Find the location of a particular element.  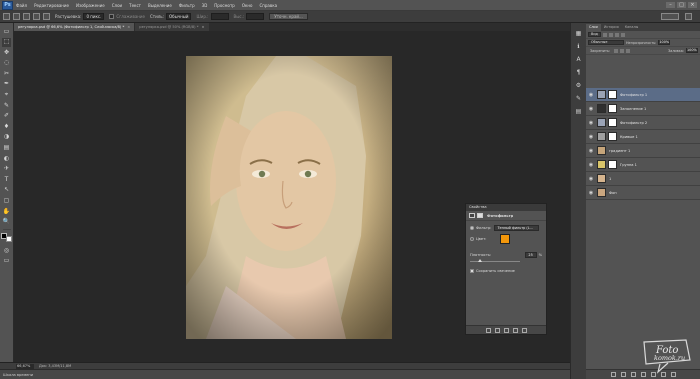

layer-name: Группа 1 is located at coordinates (628, 165).